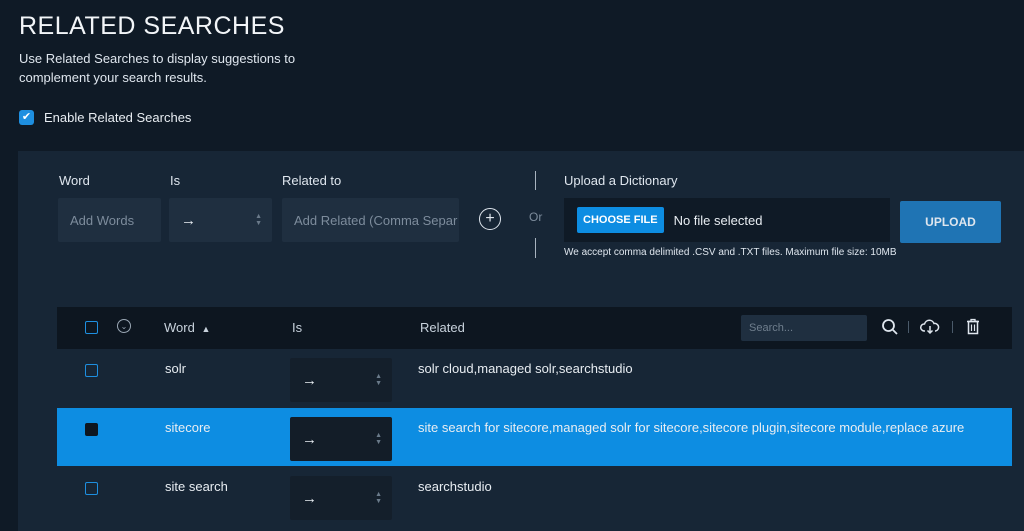 Image resolution: width=1024 pixels, height=531 pixels. Describe the element at coordinates (525, 368) in the screenshot. I see `row-related: solr cloud,managed solr,searchstudio` at that location.